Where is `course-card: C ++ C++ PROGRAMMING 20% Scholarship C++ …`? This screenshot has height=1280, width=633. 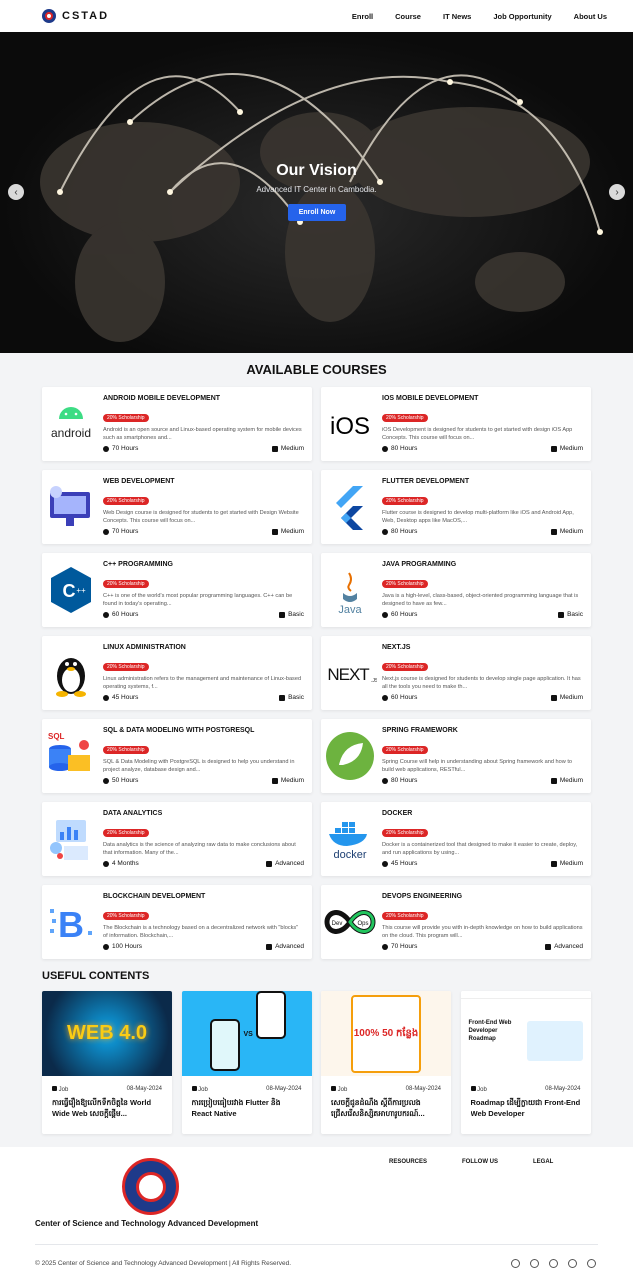 course-card: C ++ C++ PROGRAMMING 20% Scholarship C++ … is located at coordinates (177, 590).